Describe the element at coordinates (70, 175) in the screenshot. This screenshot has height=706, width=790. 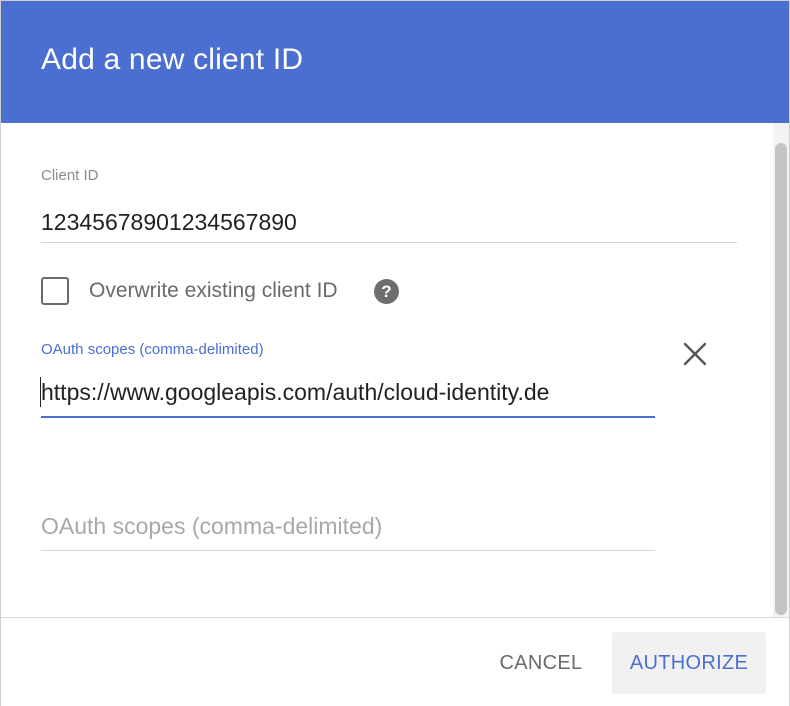
I see `client-id-label: Client ID` at that location.